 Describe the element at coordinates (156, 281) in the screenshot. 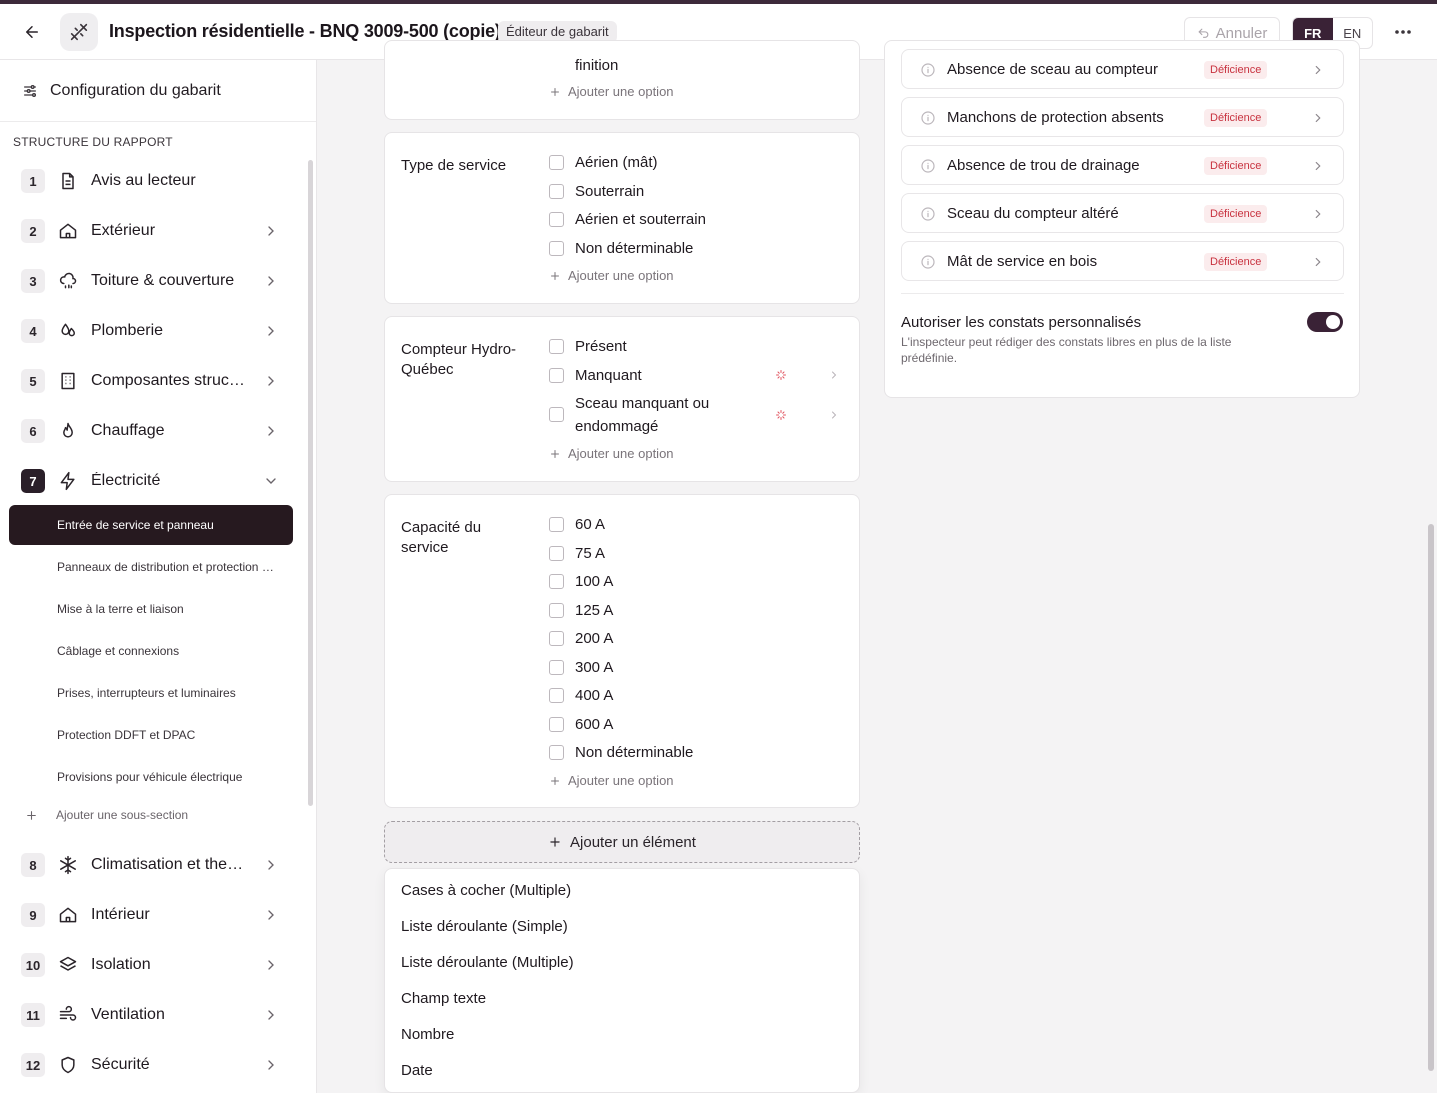

I see `section-item-3: 3 Toiture & couverture` at that location.